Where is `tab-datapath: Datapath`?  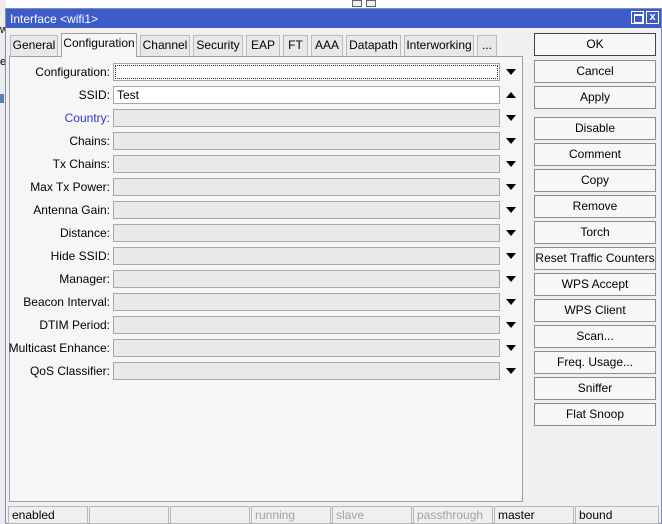 tab-datapath: Datapath is located at coordinates (373, 45).